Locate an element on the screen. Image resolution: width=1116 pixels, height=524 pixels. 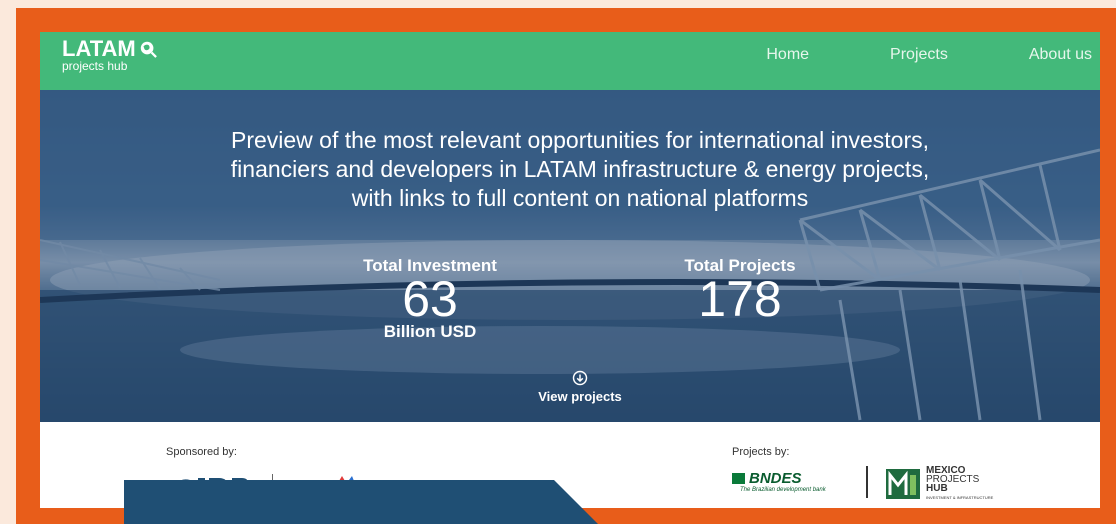
nav-links: Home Projects About us is located at coordinates (929, 55).